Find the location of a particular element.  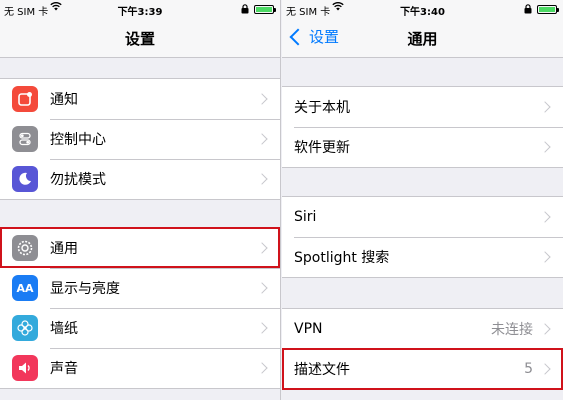

row-label: VPN is located at coordinates (308, 329).